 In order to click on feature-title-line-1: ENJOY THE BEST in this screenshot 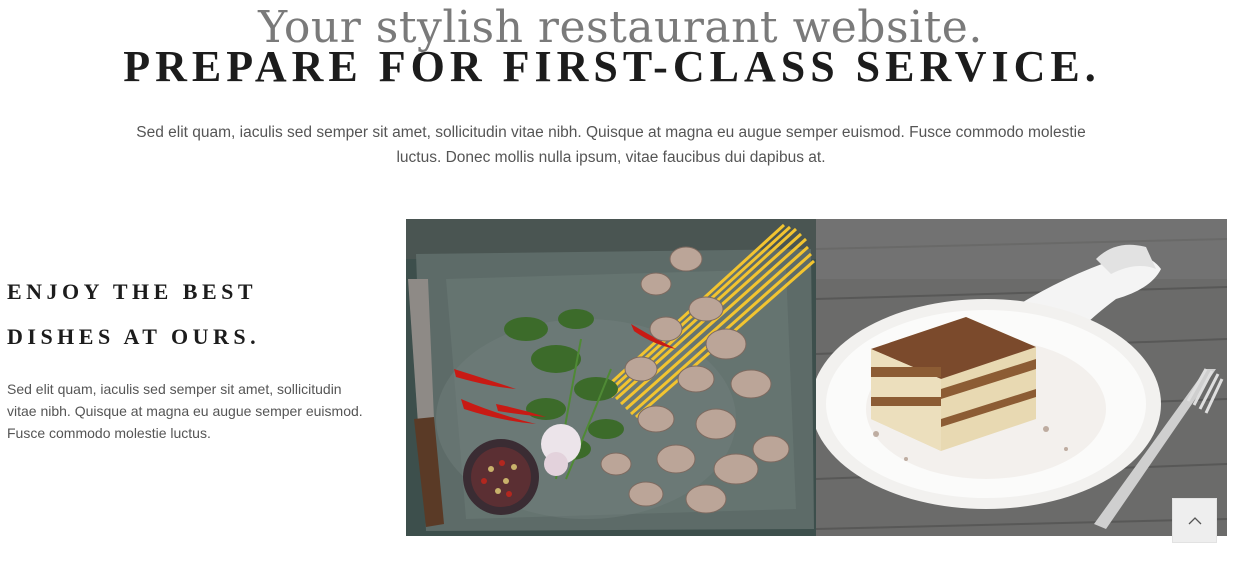, I will do `click(132, 291)`.